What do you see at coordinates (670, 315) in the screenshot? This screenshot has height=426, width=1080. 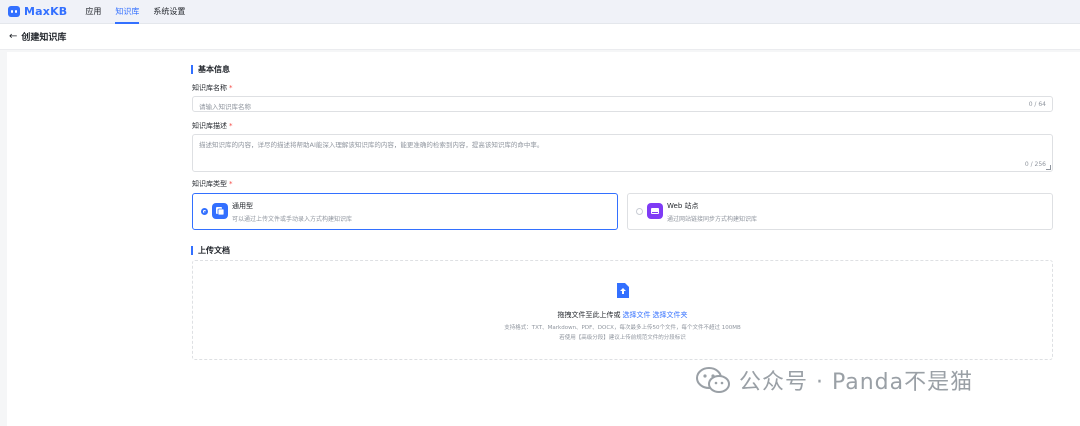 I see `select-folder-link: 选择文件夹` at bounding box center [670, 315].